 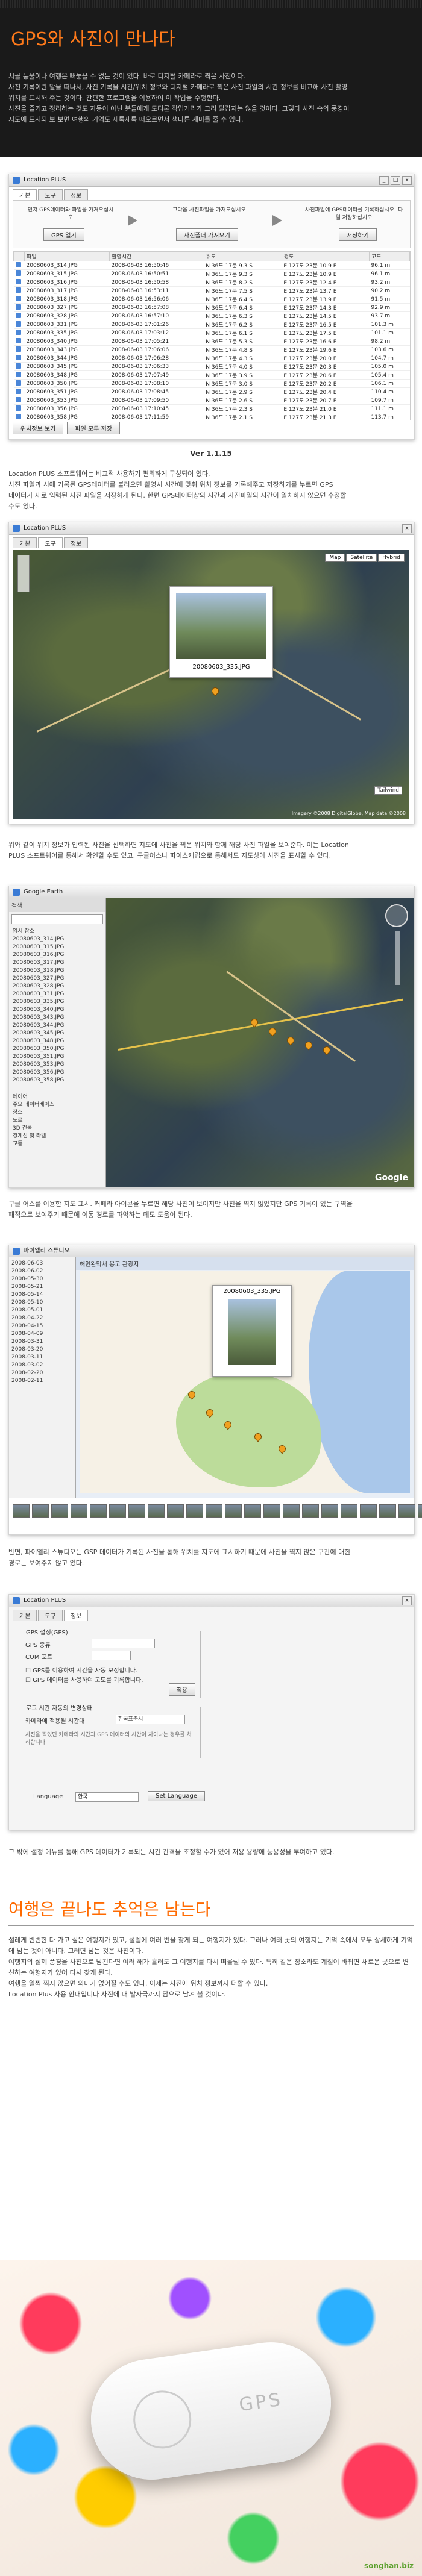 What do you see at coordinates (42, 1303) in the screenshot?
I see `folder-item: 2008-05-10` at bounding box center [42, 1303].